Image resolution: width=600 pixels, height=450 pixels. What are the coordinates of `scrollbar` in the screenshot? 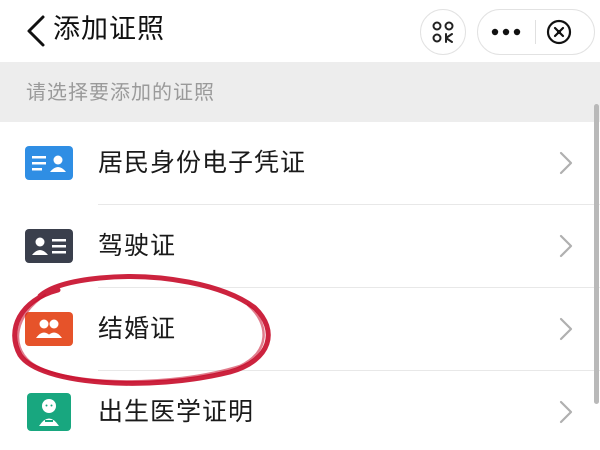 It's located at (596, 254).